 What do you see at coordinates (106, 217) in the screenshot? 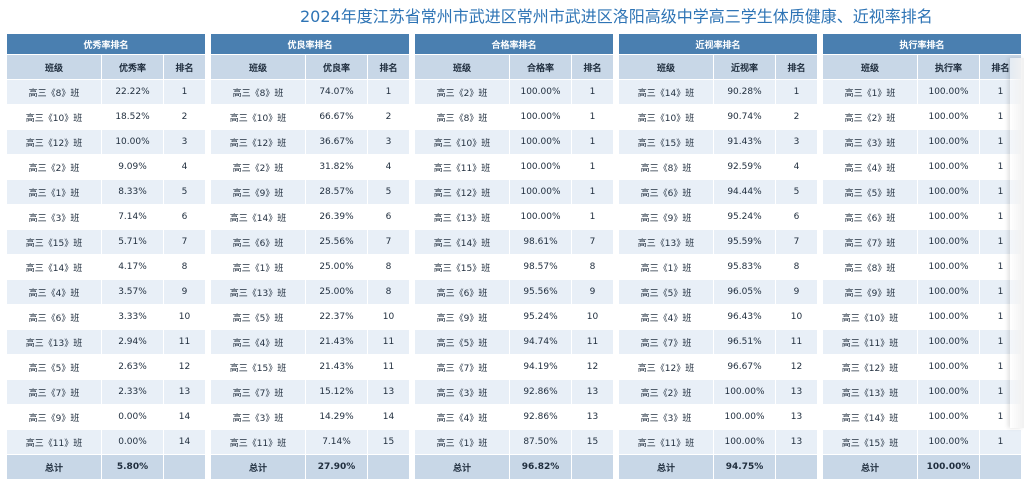
I see `table-row: 高三《3》班 7.14% 6` at bounding box center [106, 217].